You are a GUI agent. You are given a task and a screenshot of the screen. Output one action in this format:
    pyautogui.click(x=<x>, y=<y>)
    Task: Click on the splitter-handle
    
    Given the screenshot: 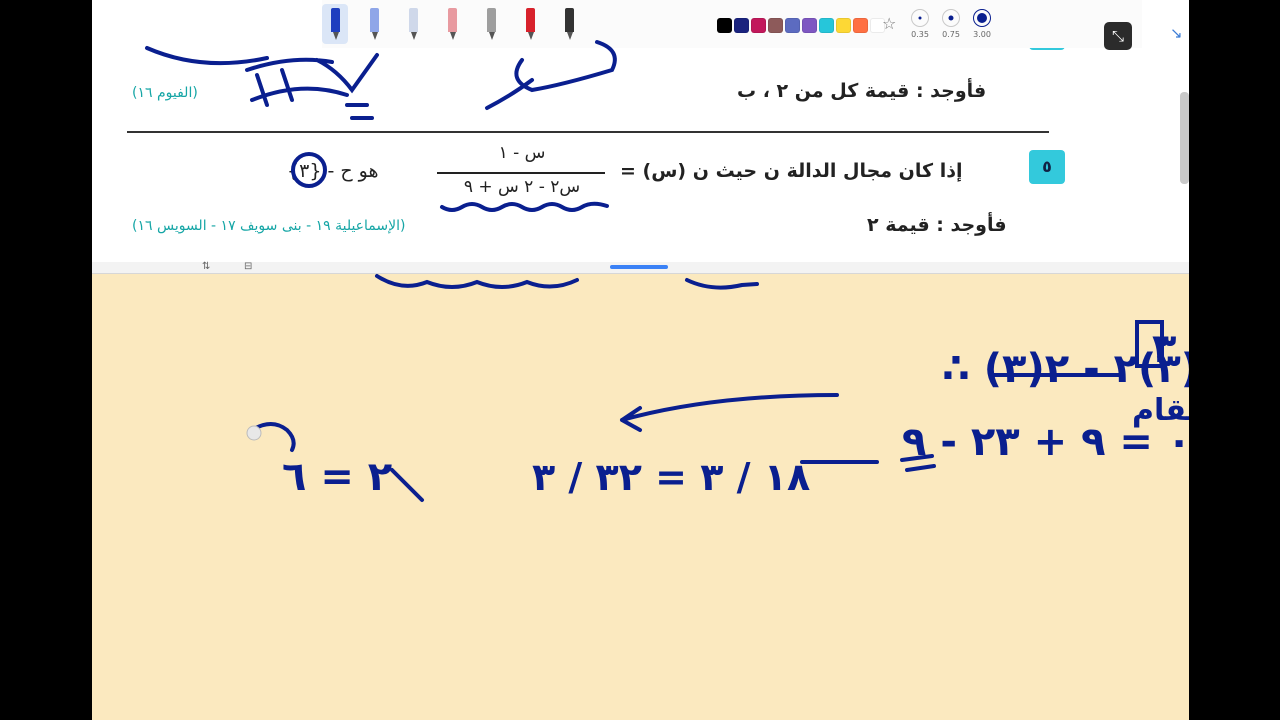 What is the action you would take?
    pyautogui.click(x=639, y=267)
    